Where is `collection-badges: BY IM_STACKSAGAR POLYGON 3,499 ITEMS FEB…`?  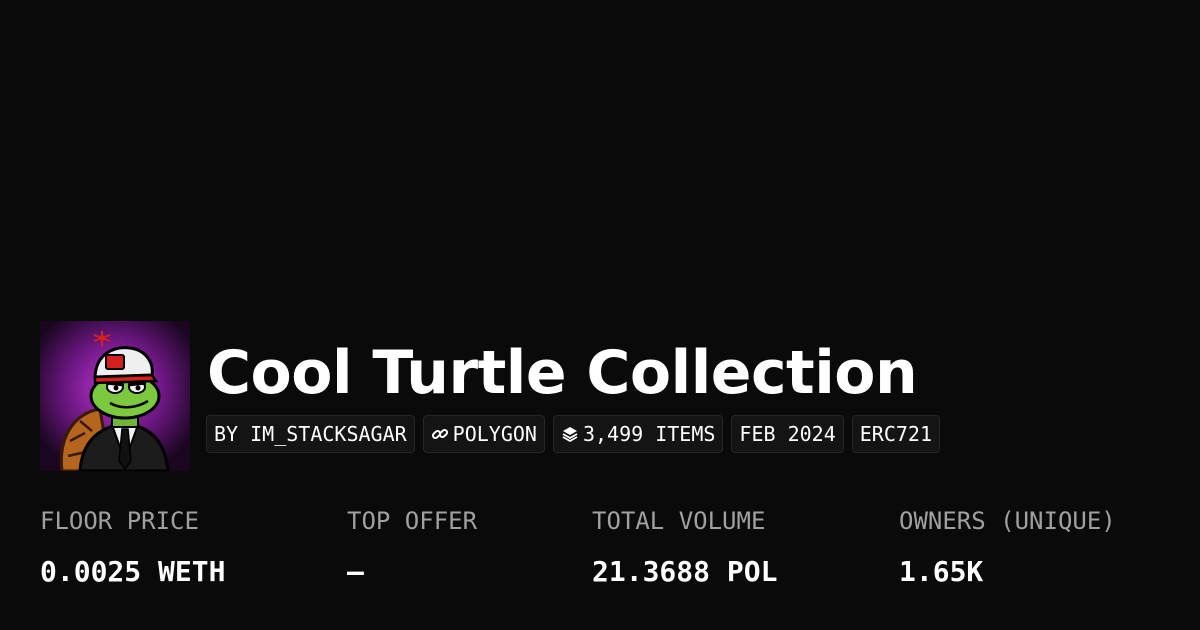
collection-badges: BY IM_STACKSAGAR POLYGON 3,499 ITEMS FEB… is located at coordinates (573, 434).